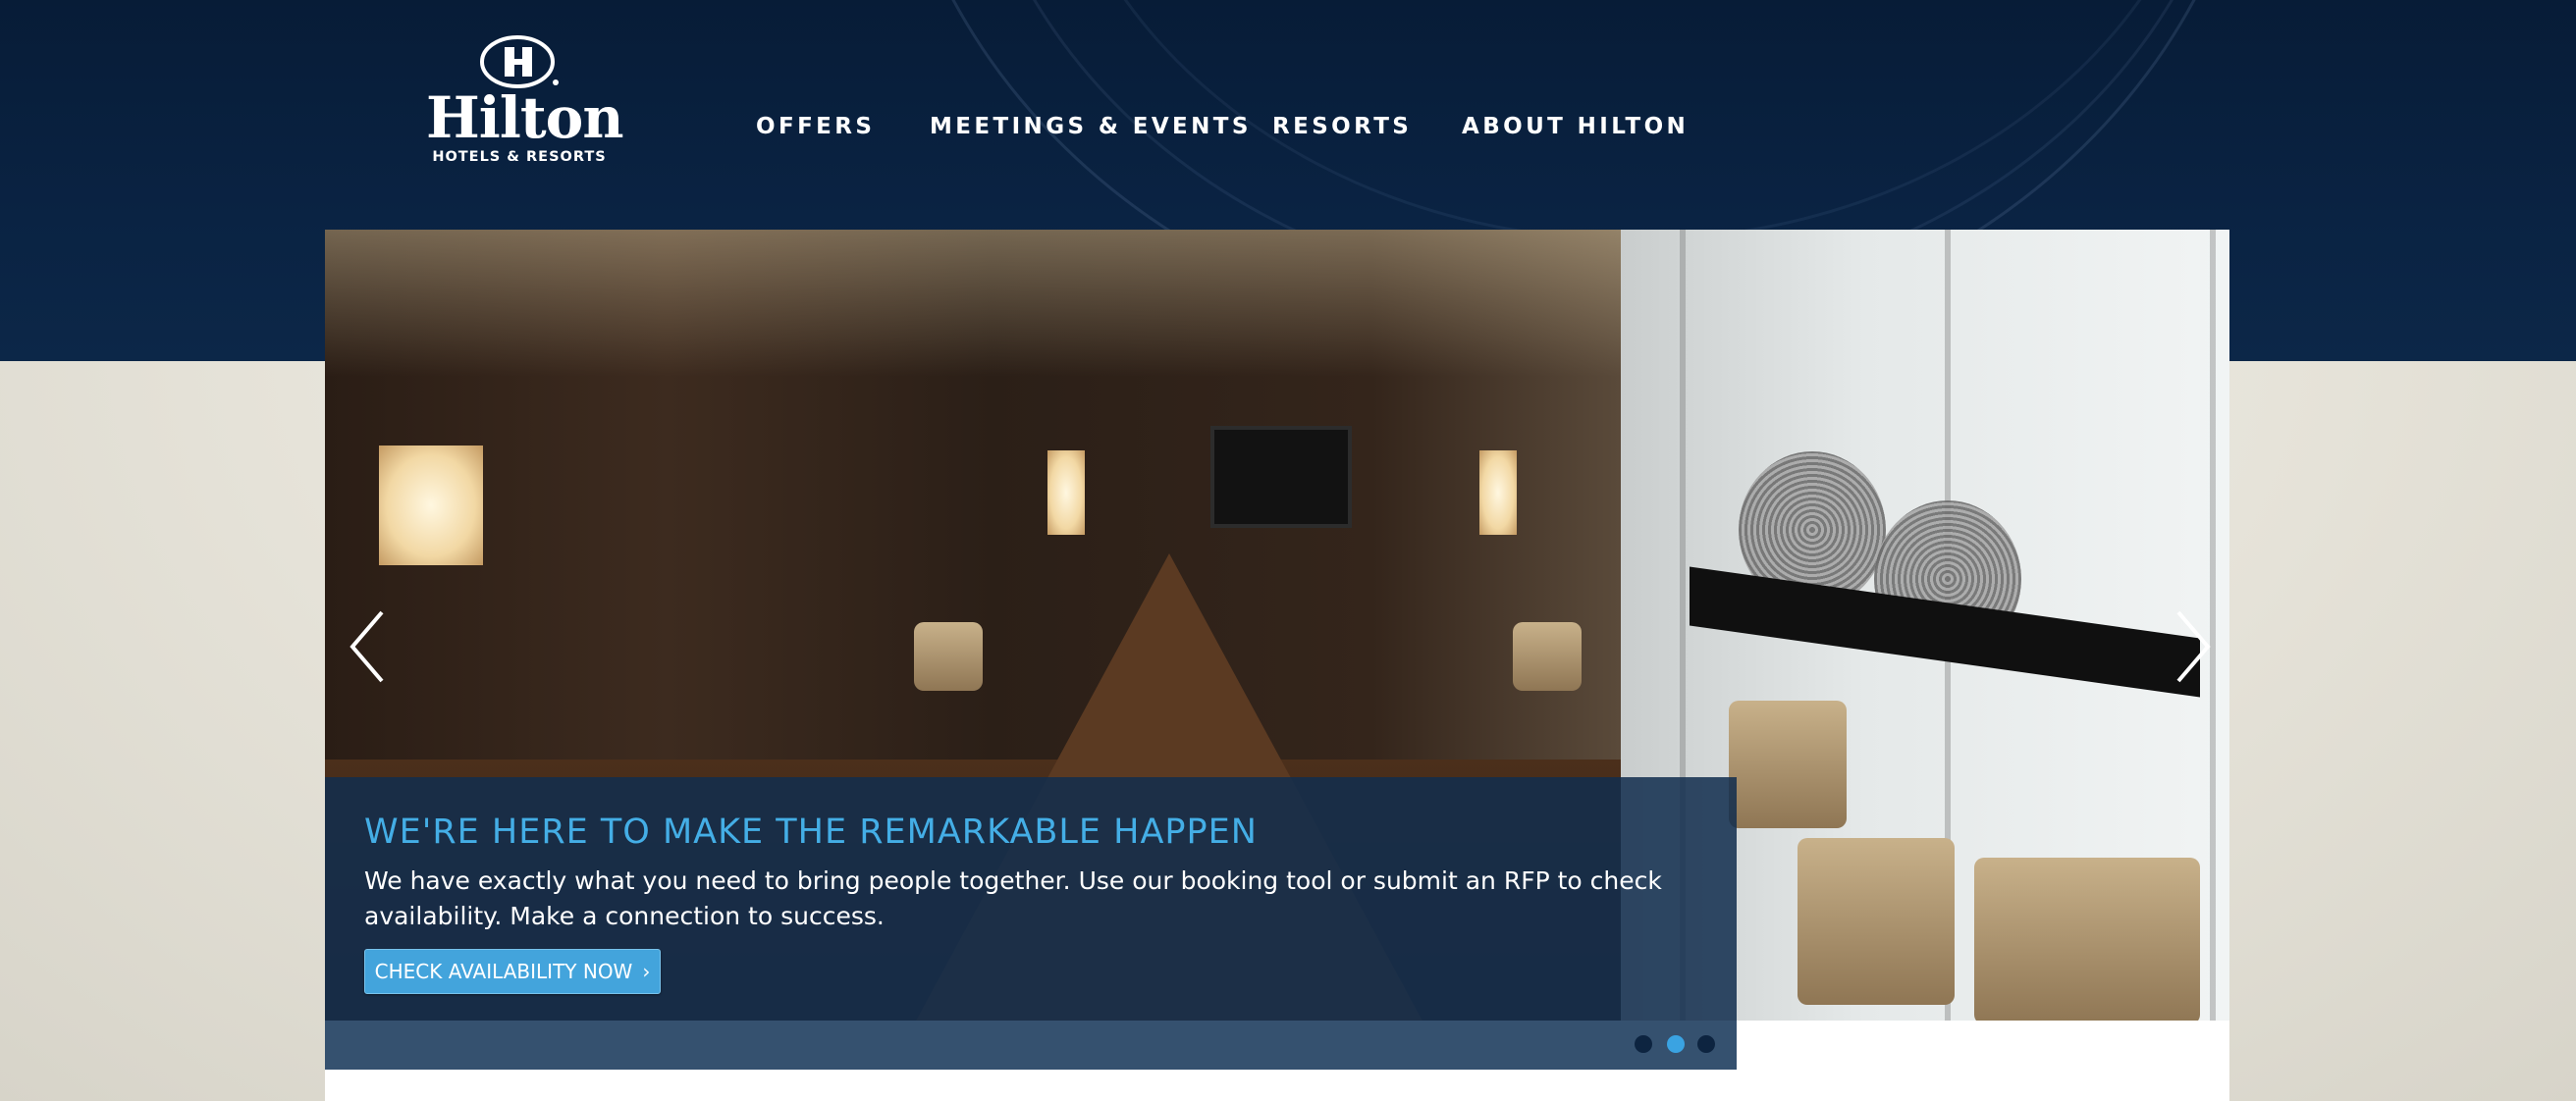 The image size is (2576, 1101). I want to click on slide-pagination, so click(1031, 1045).